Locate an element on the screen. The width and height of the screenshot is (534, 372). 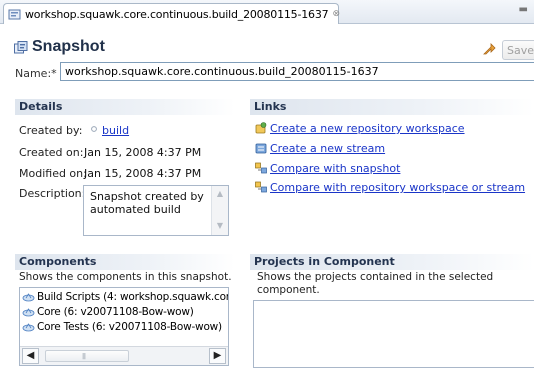
scroll-right-button: ▶ is located at coordinates (217, 356).